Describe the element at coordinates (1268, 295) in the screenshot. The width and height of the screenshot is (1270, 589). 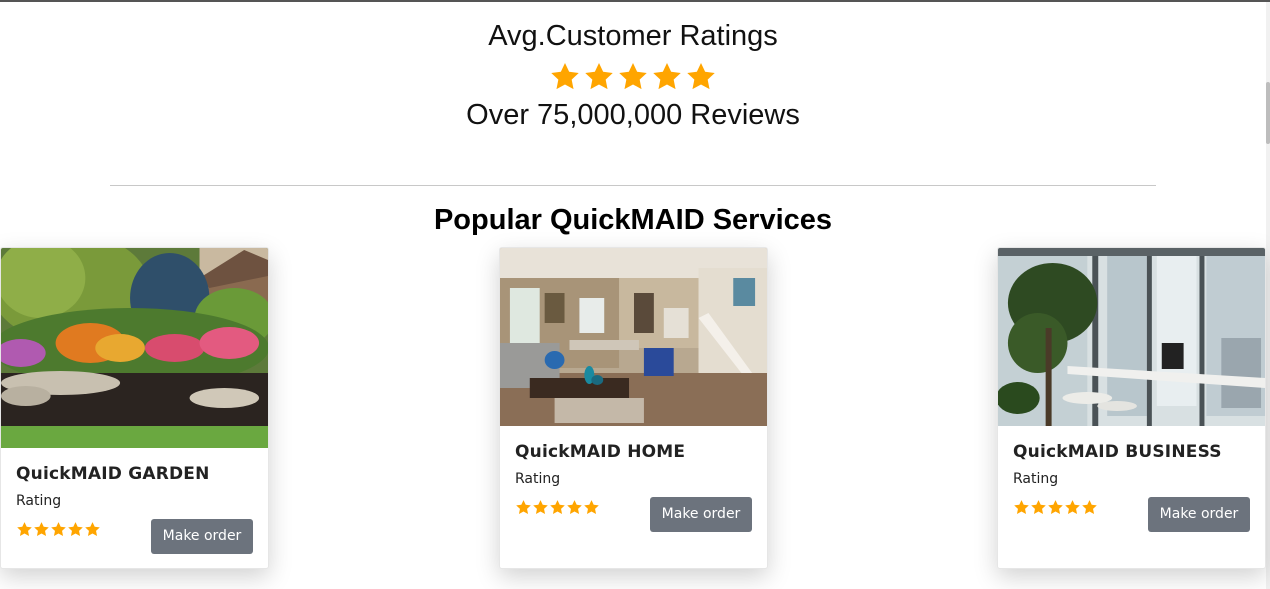
I see `scrollbar` at that location.